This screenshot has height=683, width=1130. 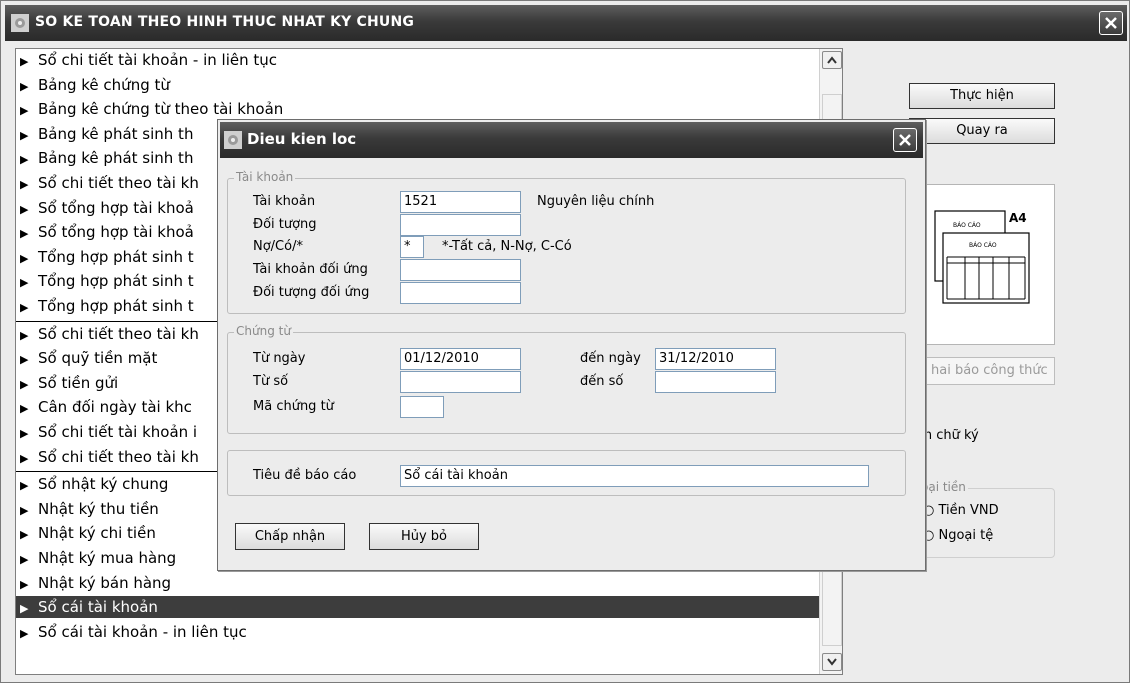 I want to click on contra-account-label: Tài khoản đối ứng, so click(x=310, y=269).